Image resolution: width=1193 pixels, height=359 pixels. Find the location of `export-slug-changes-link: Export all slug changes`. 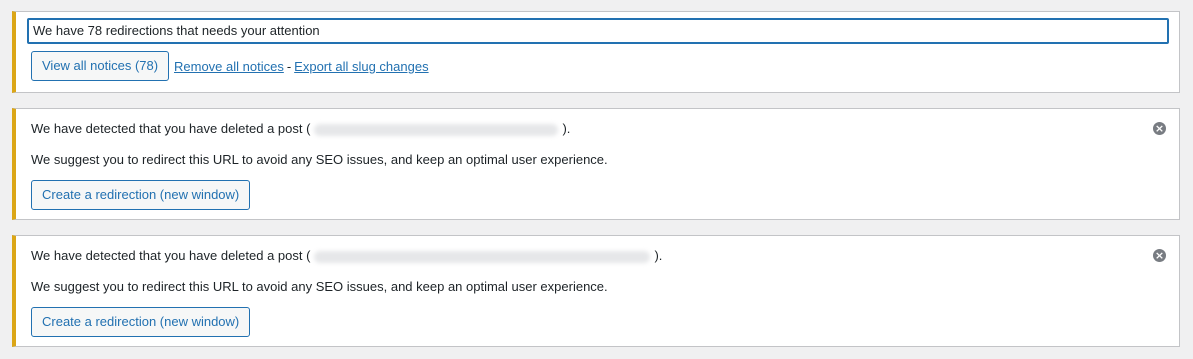

export-slug-changes-link: Export all slug changes is located at coordinates (361, 66).